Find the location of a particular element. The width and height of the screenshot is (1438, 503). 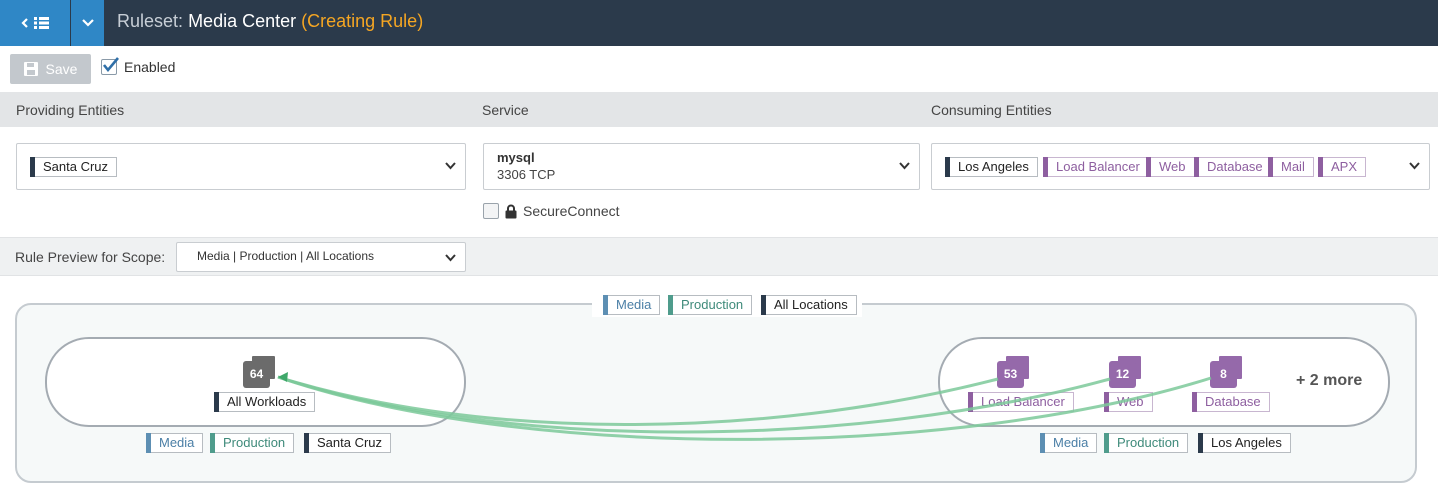

workload-role-pill: Load Balancer is located at coordinates (1021, 402).